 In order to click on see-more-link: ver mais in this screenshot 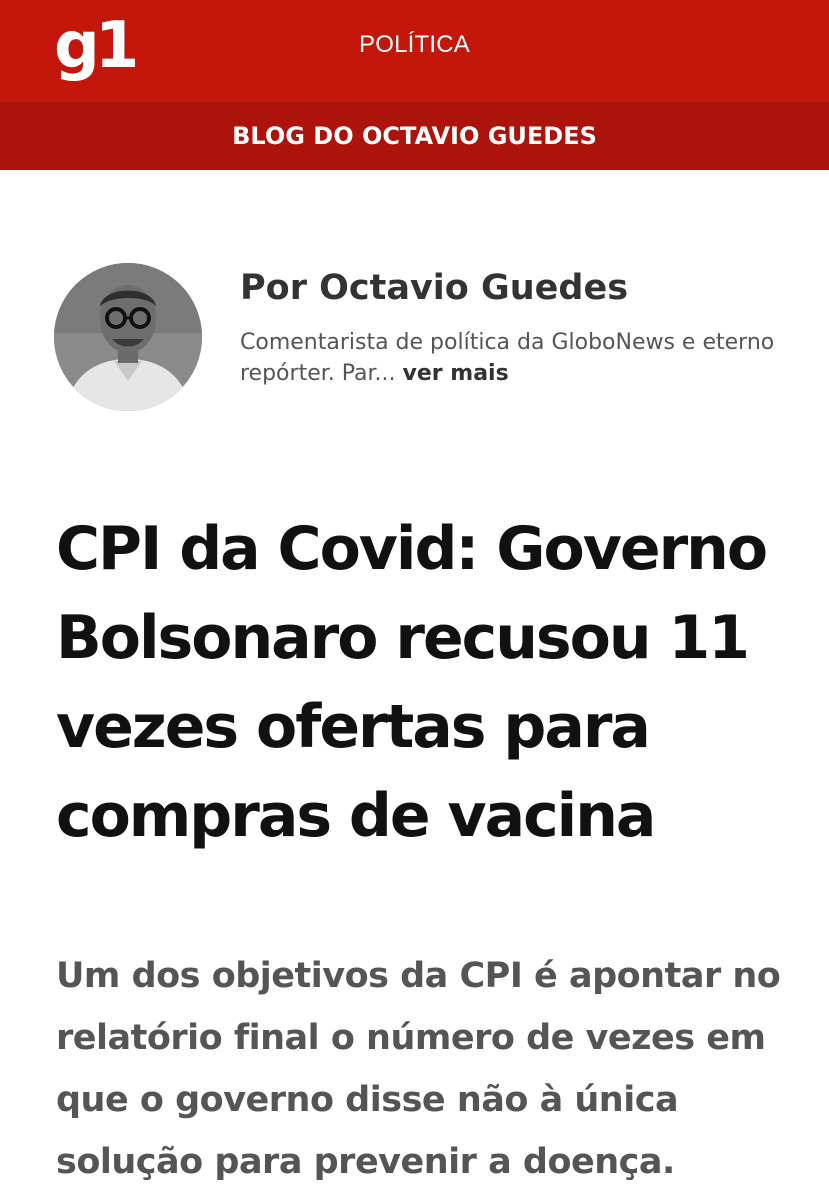, I will do `click(456, 373)`.